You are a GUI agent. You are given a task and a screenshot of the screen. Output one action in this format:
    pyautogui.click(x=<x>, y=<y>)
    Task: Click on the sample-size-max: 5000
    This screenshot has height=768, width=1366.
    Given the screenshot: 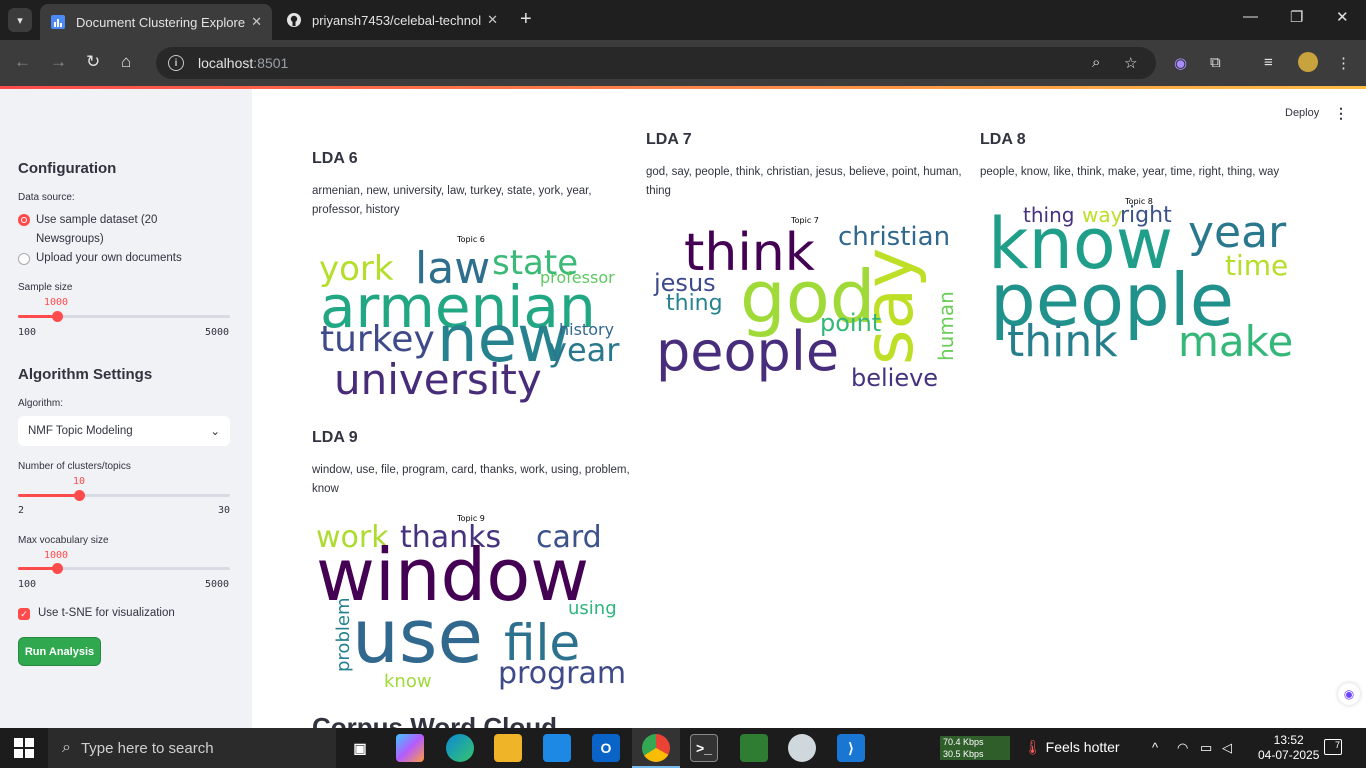 What is the action you would take?
    pyautogui.click(x=217, y=332)
    